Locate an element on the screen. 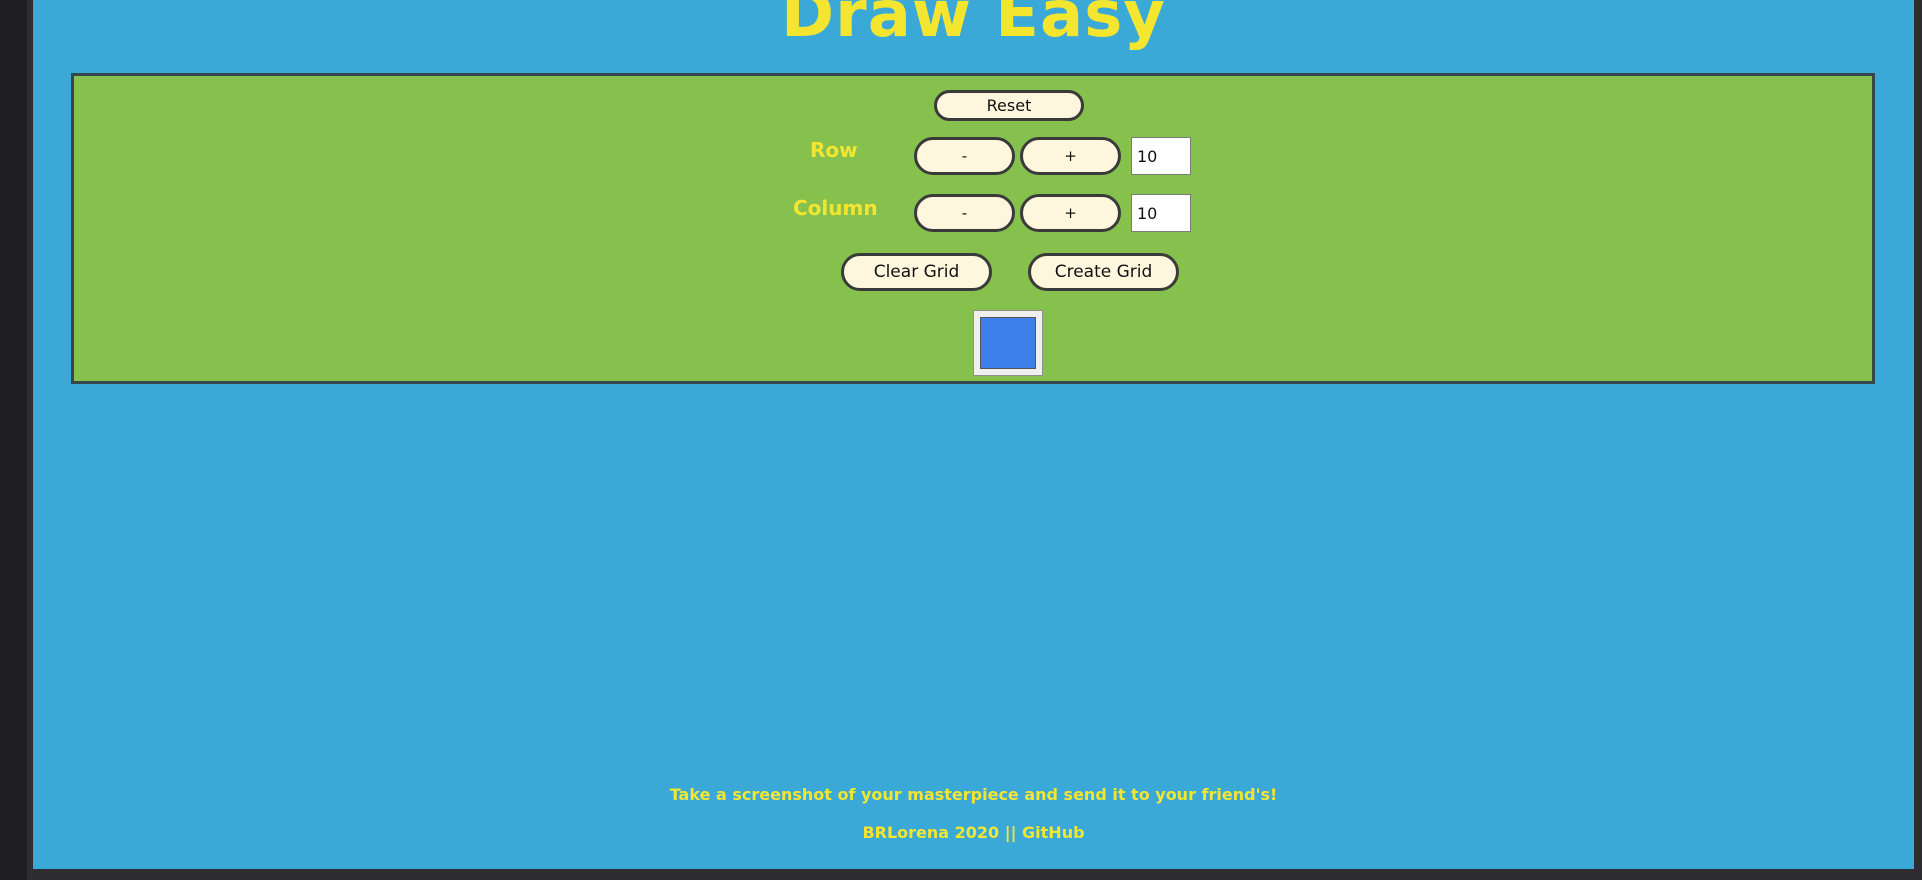  clear-grid-button: Clear Grid is located at coordinates (916, 272).